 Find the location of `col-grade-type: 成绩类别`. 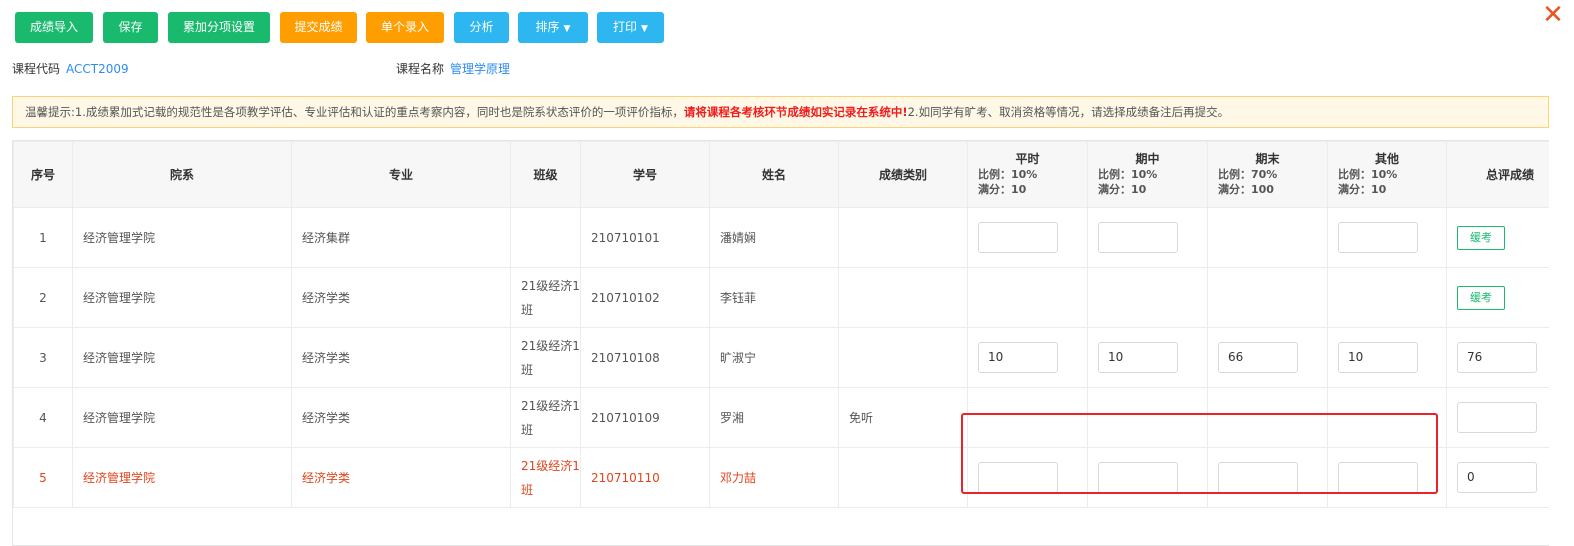

col-grade-type: 成绩类别 is located at coordinates (903, 174).